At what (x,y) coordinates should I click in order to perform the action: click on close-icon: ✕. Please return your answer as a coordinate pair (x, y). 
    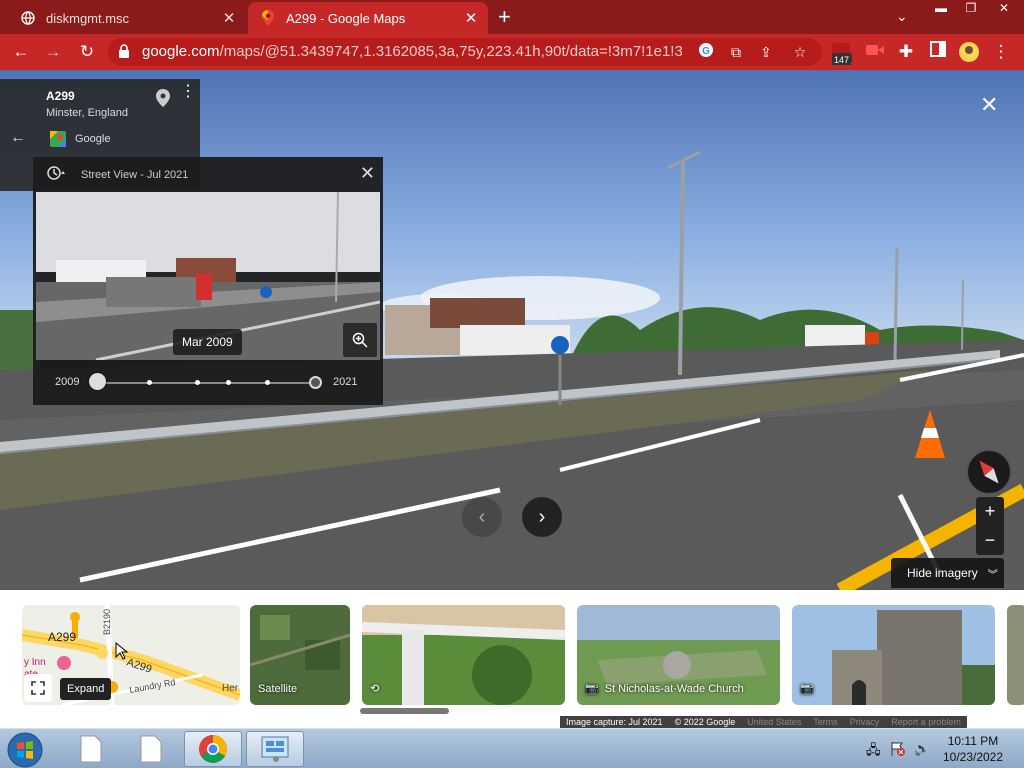
    Looking at the image, I should click on (367, 173).